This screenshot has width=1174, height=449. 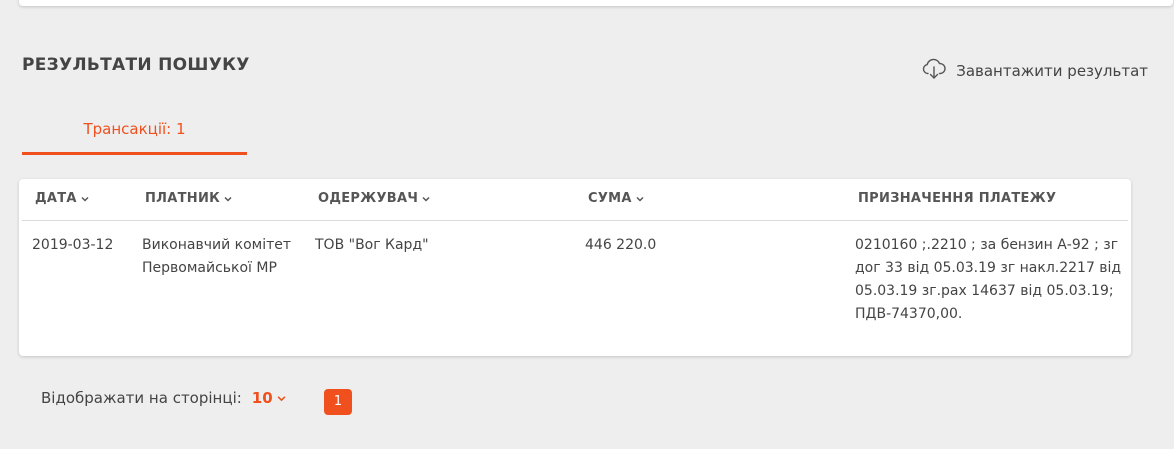 I want to click on download-results-label: Завантажити результат, so click(x=1052, y=71).